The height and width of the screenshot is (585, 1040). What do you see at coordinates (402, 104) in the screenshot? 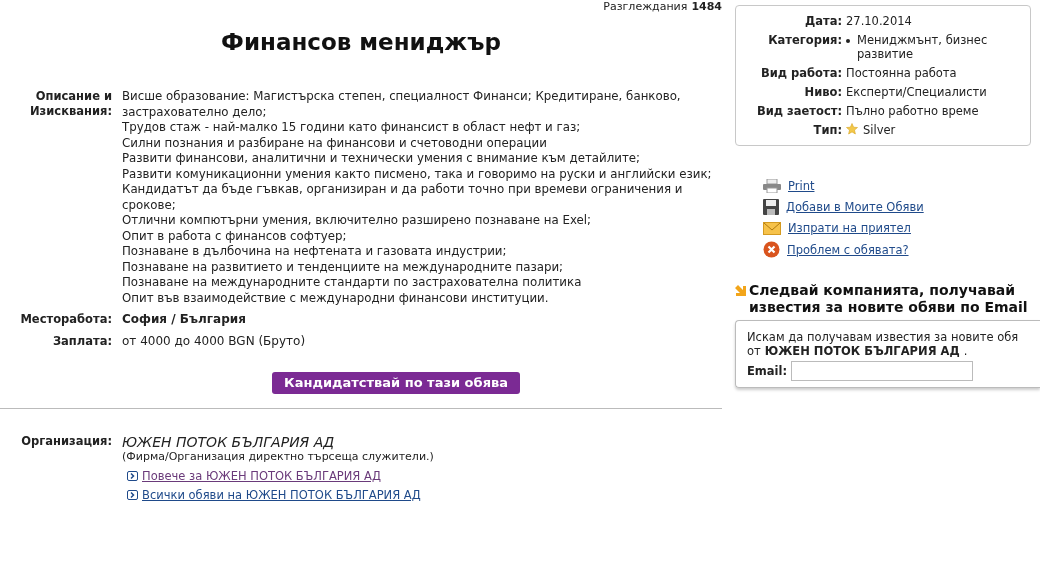
I see `requirement-text: Висше образование: Магистърска степен, специалност Финанси; Кредитиране, банково, застрахователно дело;` at bounding box center [402, 104].